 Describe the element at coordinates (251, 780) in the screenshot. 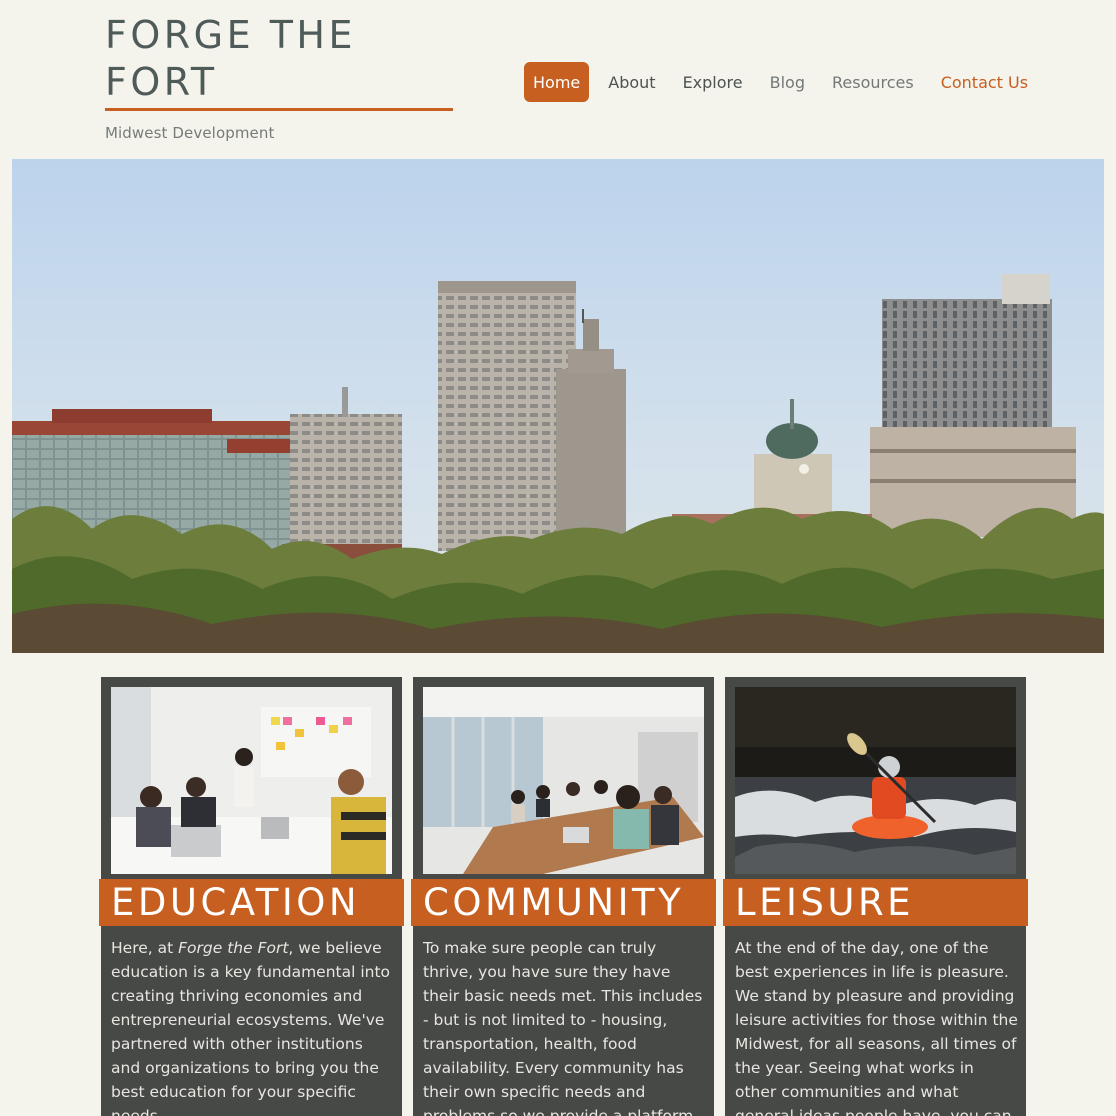

I see `education-photo` at that location.